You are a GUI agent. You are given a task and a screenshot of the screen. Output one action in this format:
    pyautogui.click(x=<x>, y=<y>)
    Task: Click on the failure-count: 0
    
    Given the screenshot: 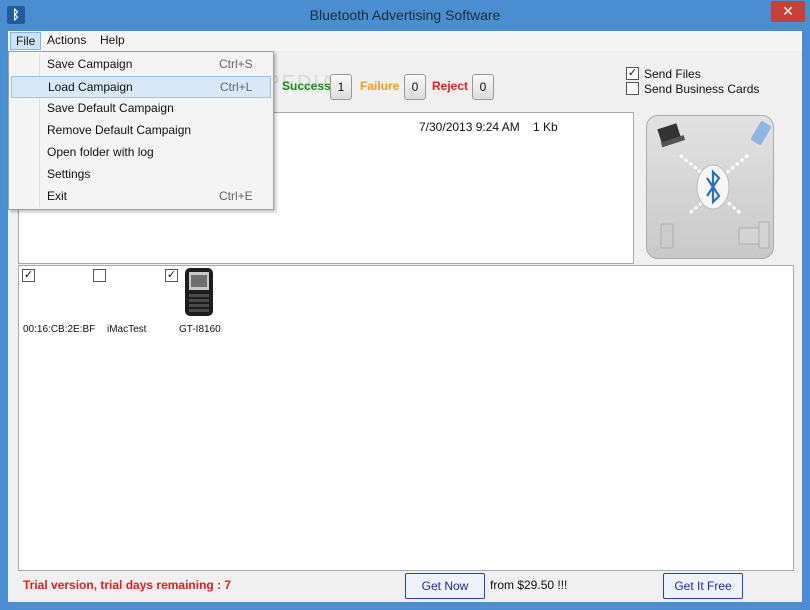 What is the action you would take?
    pyautogui.click(x=415, y=87)
    